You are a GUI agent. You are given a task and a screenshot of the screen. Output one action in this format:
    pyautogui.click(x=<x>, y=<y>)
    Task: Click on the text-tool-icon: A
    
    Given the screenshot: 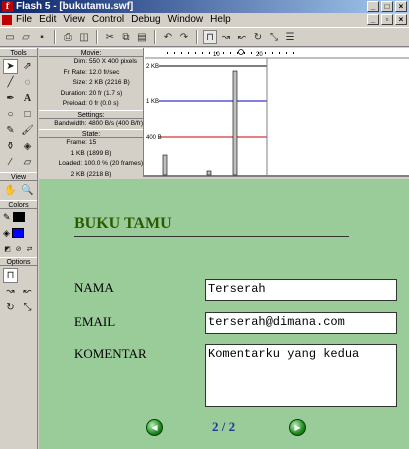 What is the action you would take?
    pyautogui.click(x=27, y=98)
    